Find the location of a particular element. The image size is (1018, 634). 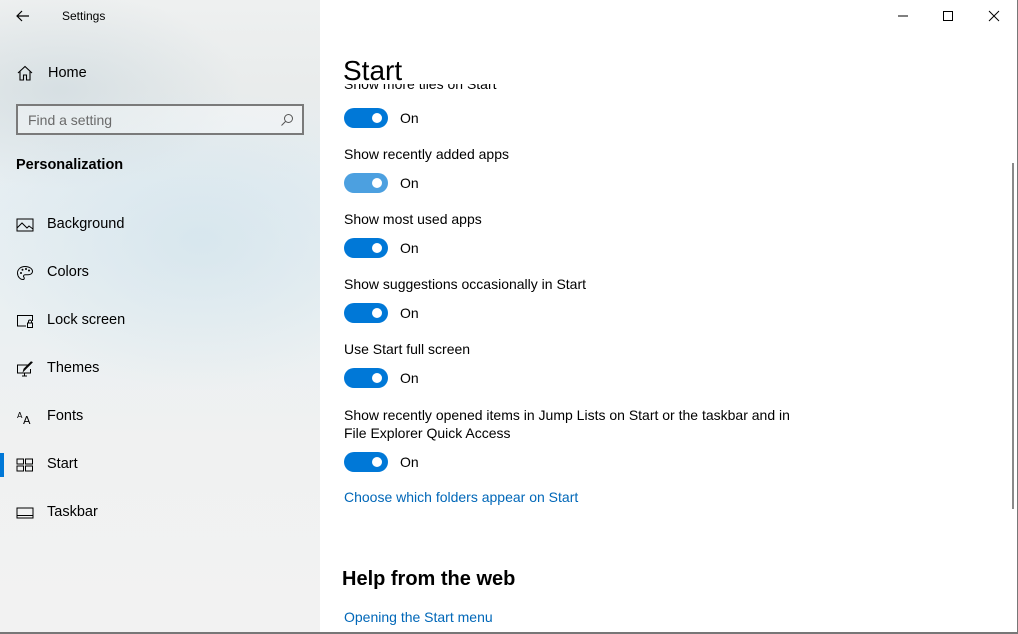

toggle-show-recently-added: On is located at coordinates (381, 183).